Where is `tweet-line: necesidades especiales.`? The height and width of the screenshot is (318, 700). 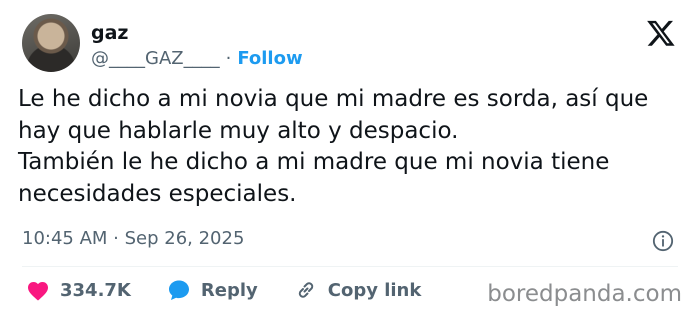
tweet-line: necesidades especiales. is located at coordinates (157, 193).